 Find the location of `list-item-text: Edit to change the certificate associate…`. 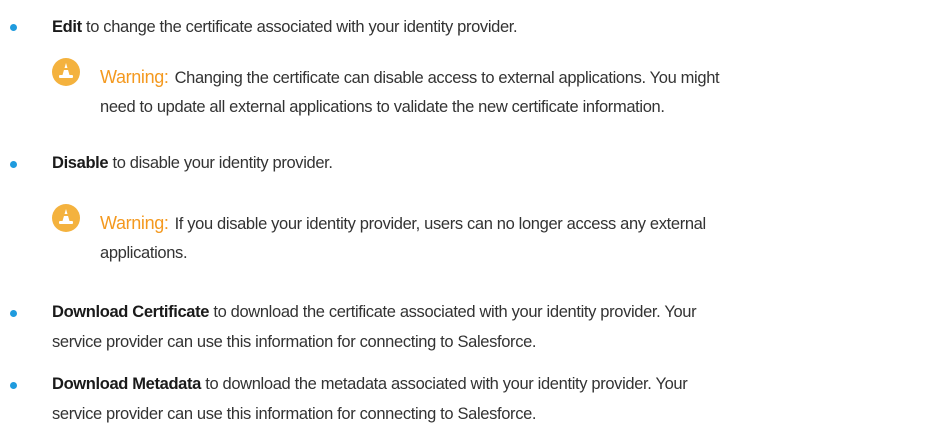

list-item-text: Edit to change the certificate associate… is located at coordinates (500, 27).